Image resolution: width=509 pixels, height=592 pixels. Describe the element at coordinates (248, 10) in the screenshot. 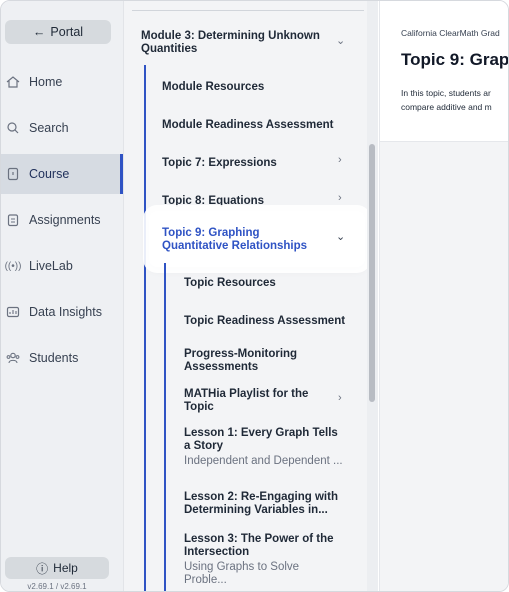

I see `divider` at that location.